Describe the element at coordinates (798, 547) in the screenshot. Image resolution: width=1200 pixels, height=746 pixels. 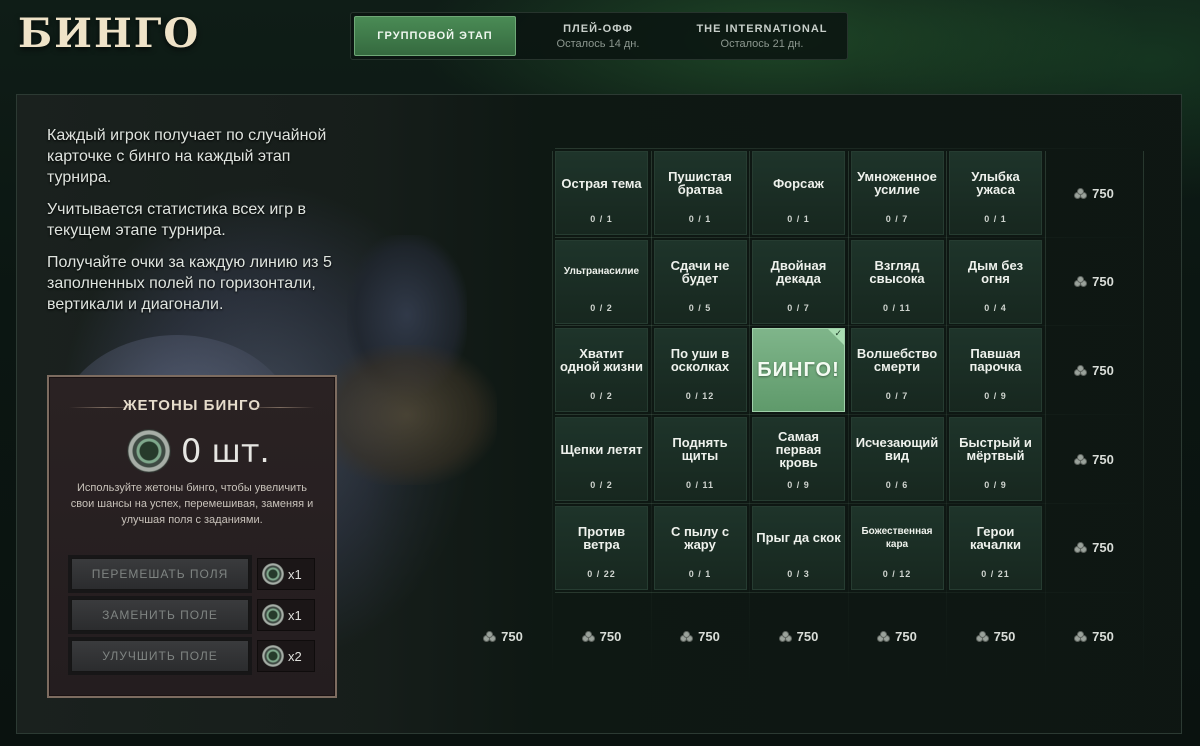
I see `bingo-cell: Прыг да скок 0 / 3` at that location.